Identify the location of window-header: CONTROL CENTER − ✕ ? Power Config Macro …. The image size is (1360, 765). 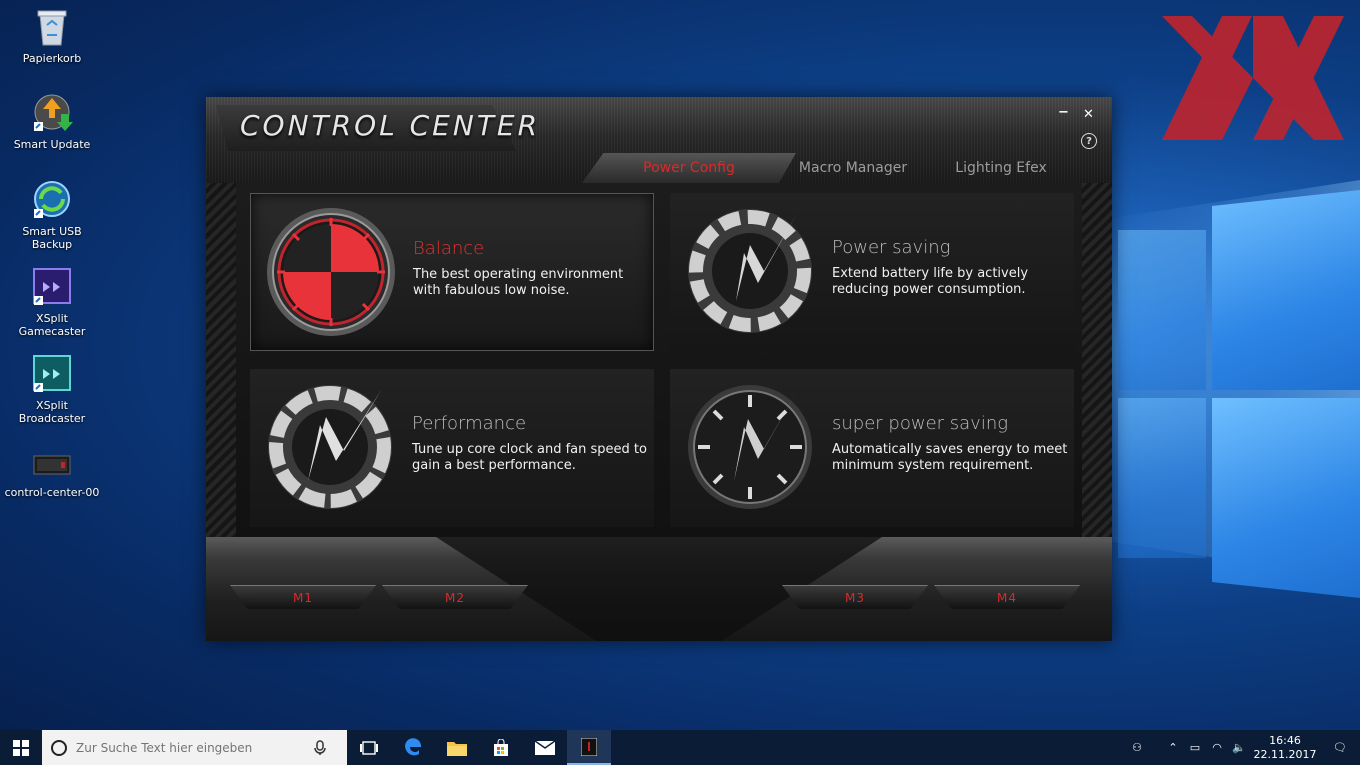
(659, 140).